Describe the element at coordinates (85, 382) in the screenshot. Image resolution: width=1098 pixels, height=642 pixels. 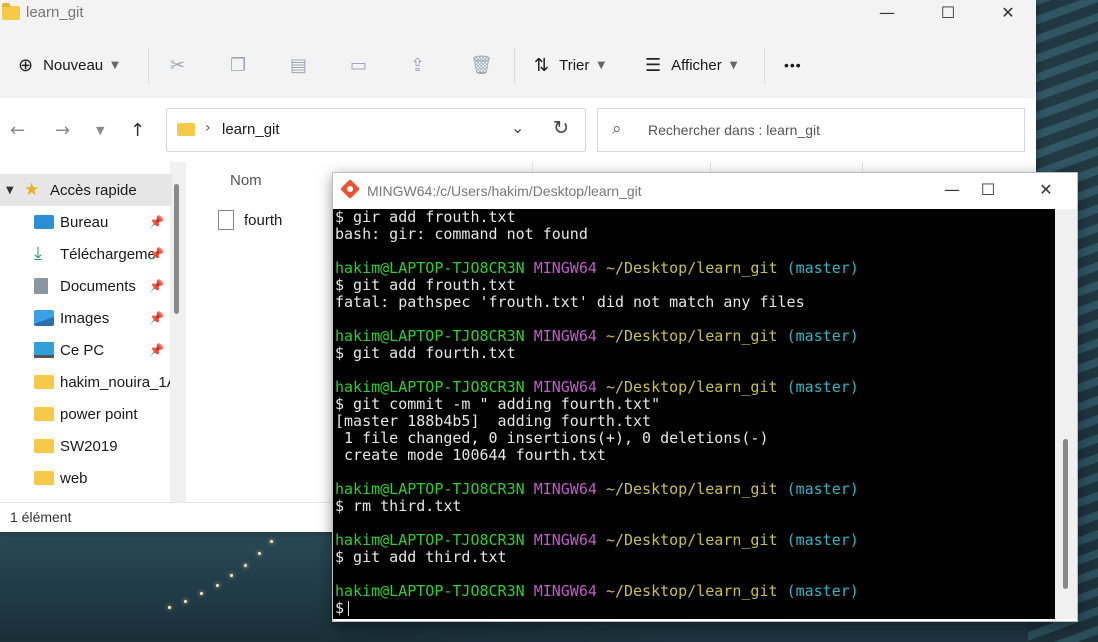
I see `nav-item-hakim-nouira: hakim_nouira_1A` at that location.